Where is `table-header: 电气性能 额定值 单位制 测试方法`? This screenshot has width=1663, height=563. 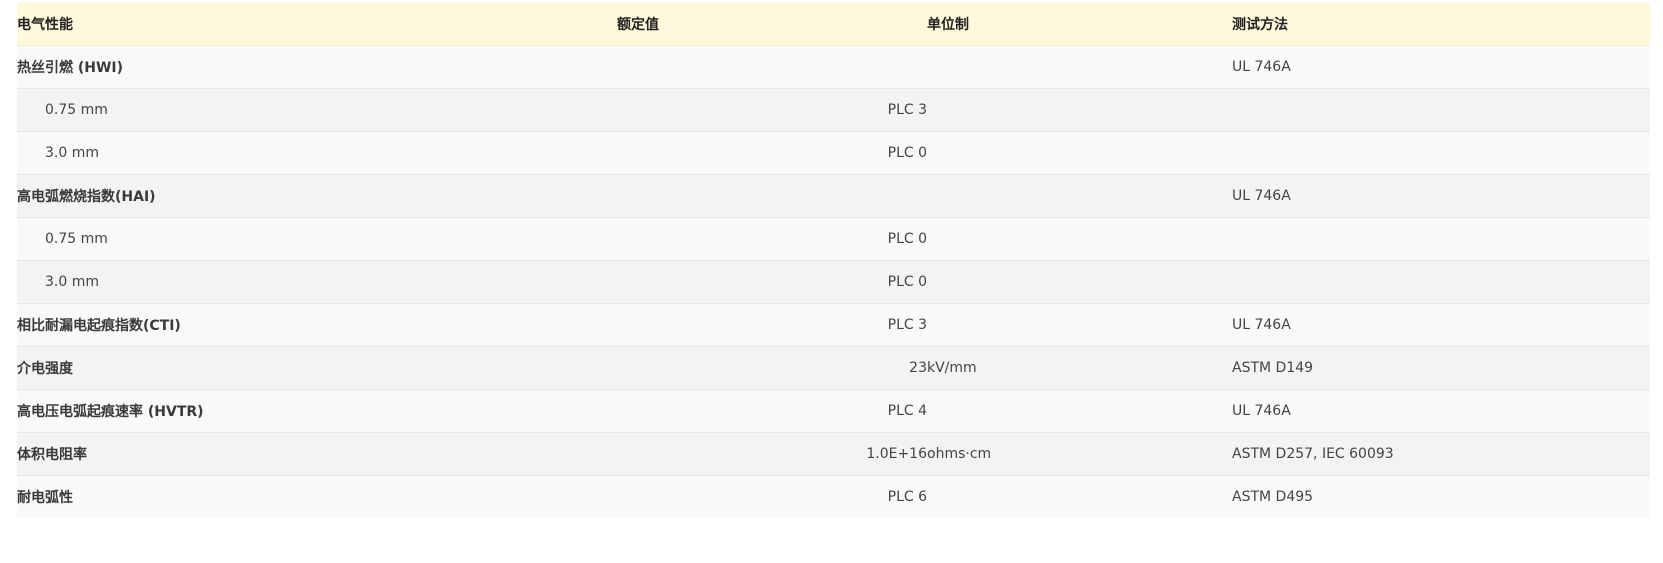
table-header: 电气性能 额定值 单位制 测试方法 is located at coordinates (833, 24).